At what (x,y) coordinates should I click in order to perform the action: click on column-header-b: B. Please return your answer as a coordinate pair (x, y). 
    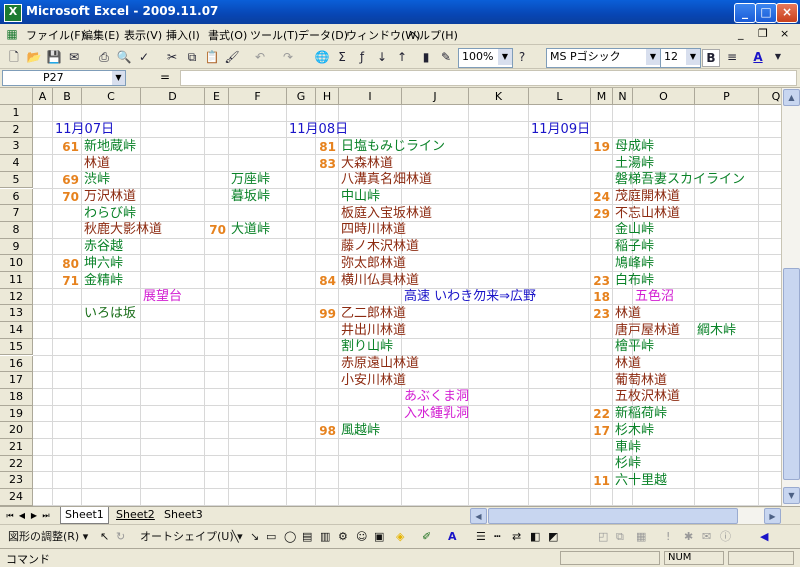
    Looking at the image, I should click on (67, 96).